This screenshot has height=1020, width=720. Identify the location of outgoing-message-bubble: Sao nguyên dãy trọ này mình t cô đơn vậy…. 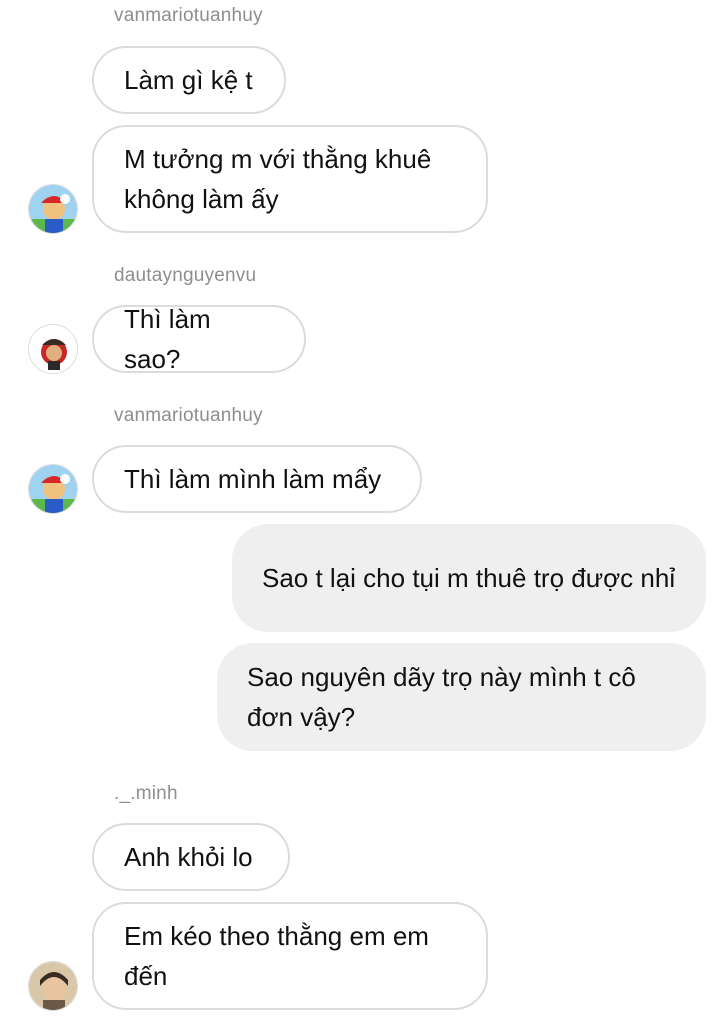
(461, 697).